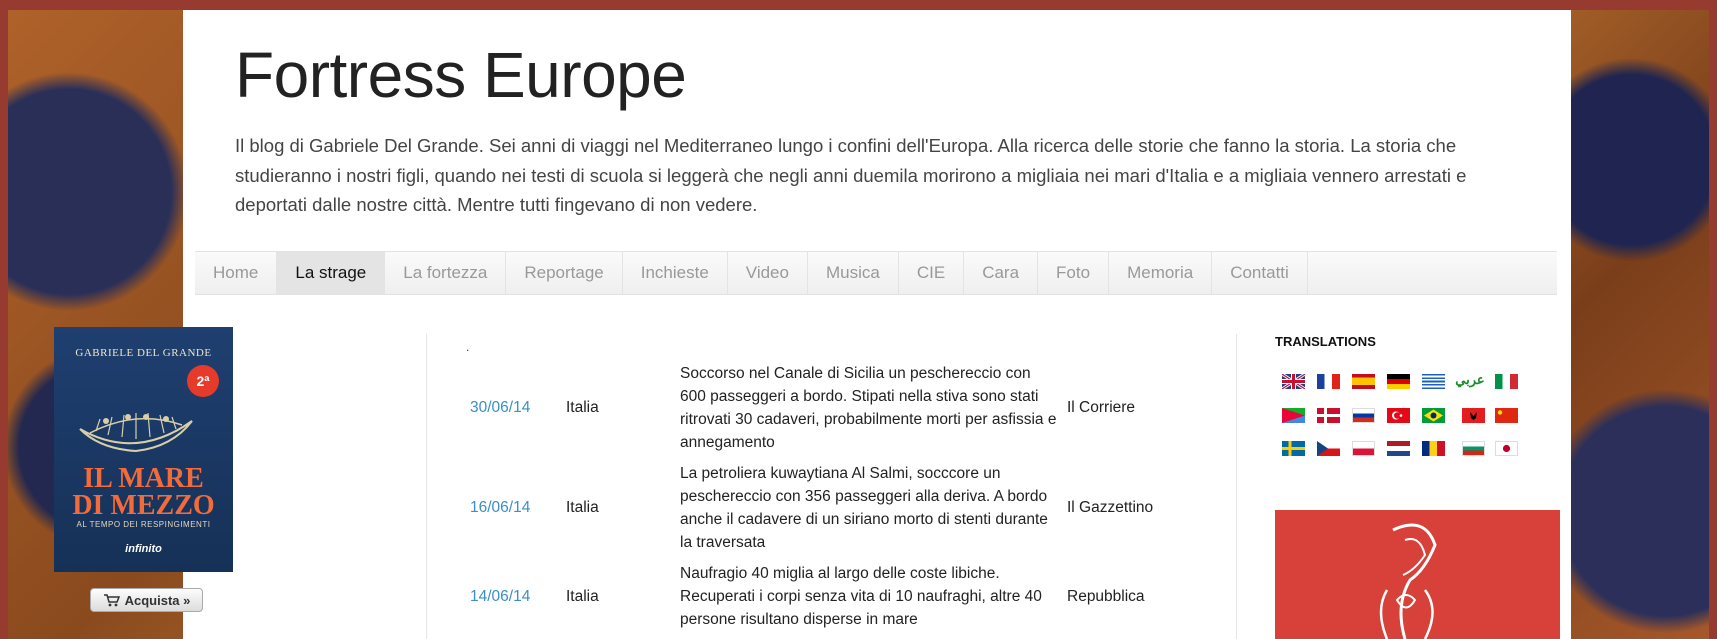 The width and height of the screenshot is (1717, 639). Describe the element at coordinates (136, 432) in the screenshot. I see `boat-illustration` at that location.